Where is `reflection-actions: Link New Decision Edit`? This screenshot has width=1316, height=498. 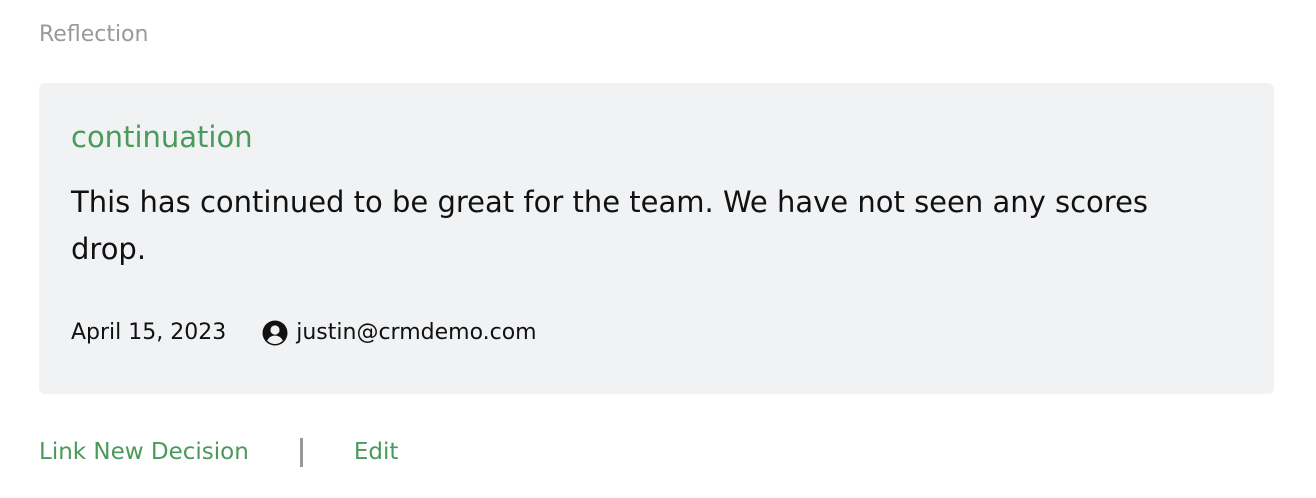
reflection-actions: Link New Decision Edit is located at coordinates (218, 452).